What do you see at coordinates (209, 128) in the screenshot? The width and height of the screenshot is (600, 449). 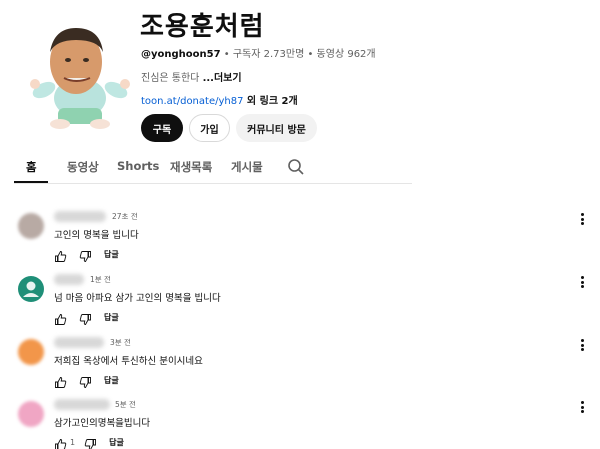 I see `join-button: 가입` at bounding box center [209, 128].